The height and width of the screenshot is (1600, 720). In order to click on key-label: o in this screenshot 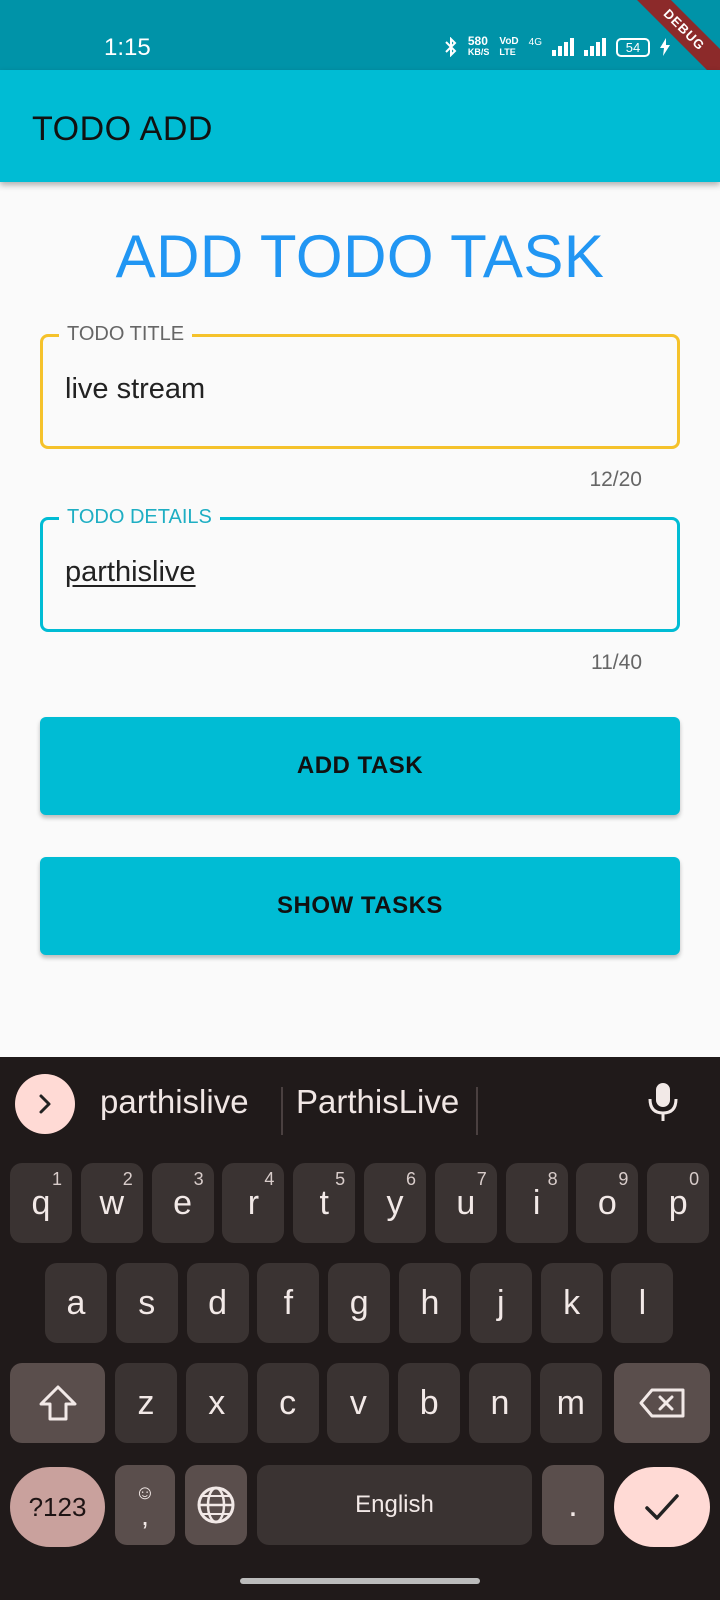, I will do `click(607, 1202)`.